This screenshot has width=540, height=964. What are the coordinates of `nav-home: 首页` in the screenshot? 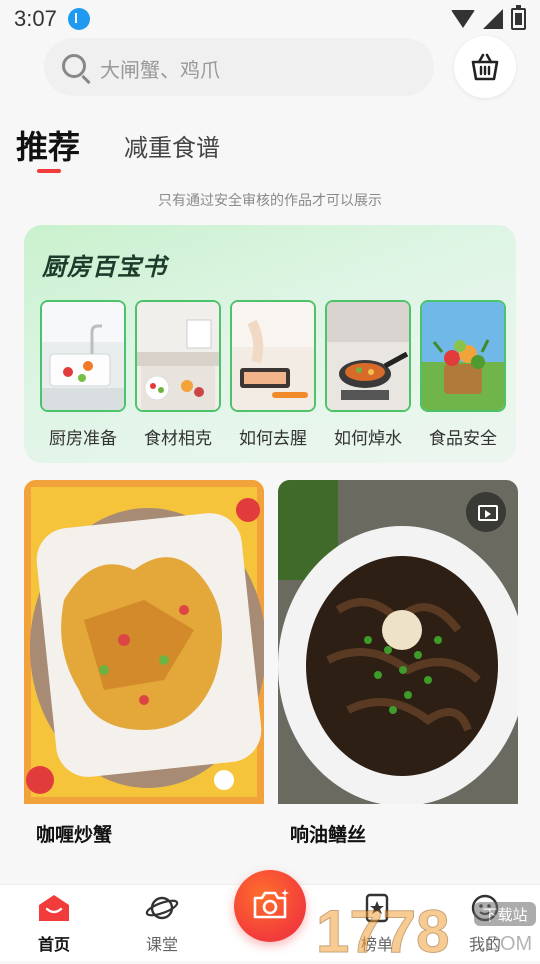 It's located at (54, 924).